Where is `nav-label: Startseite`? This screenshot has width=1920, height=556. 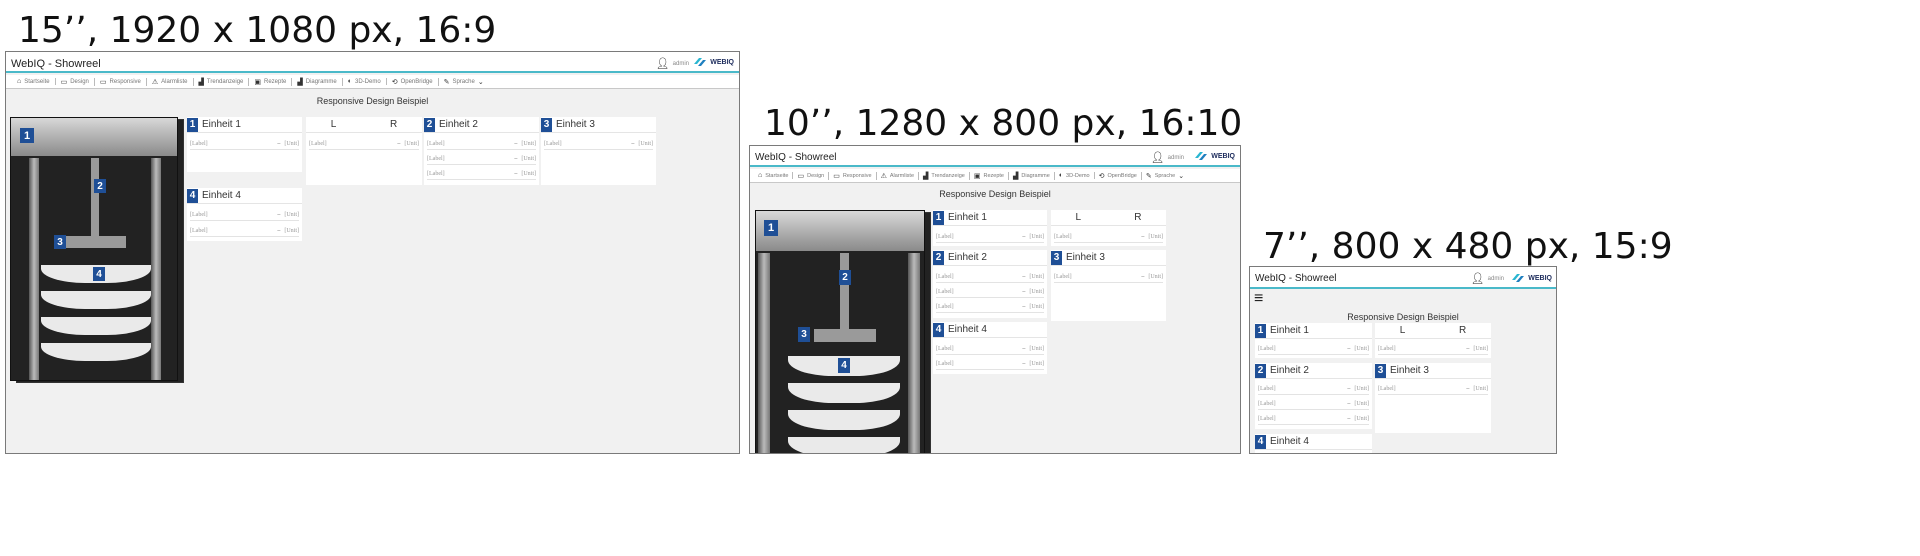 nav-label: Startseite is located at coordinates (777, 175).